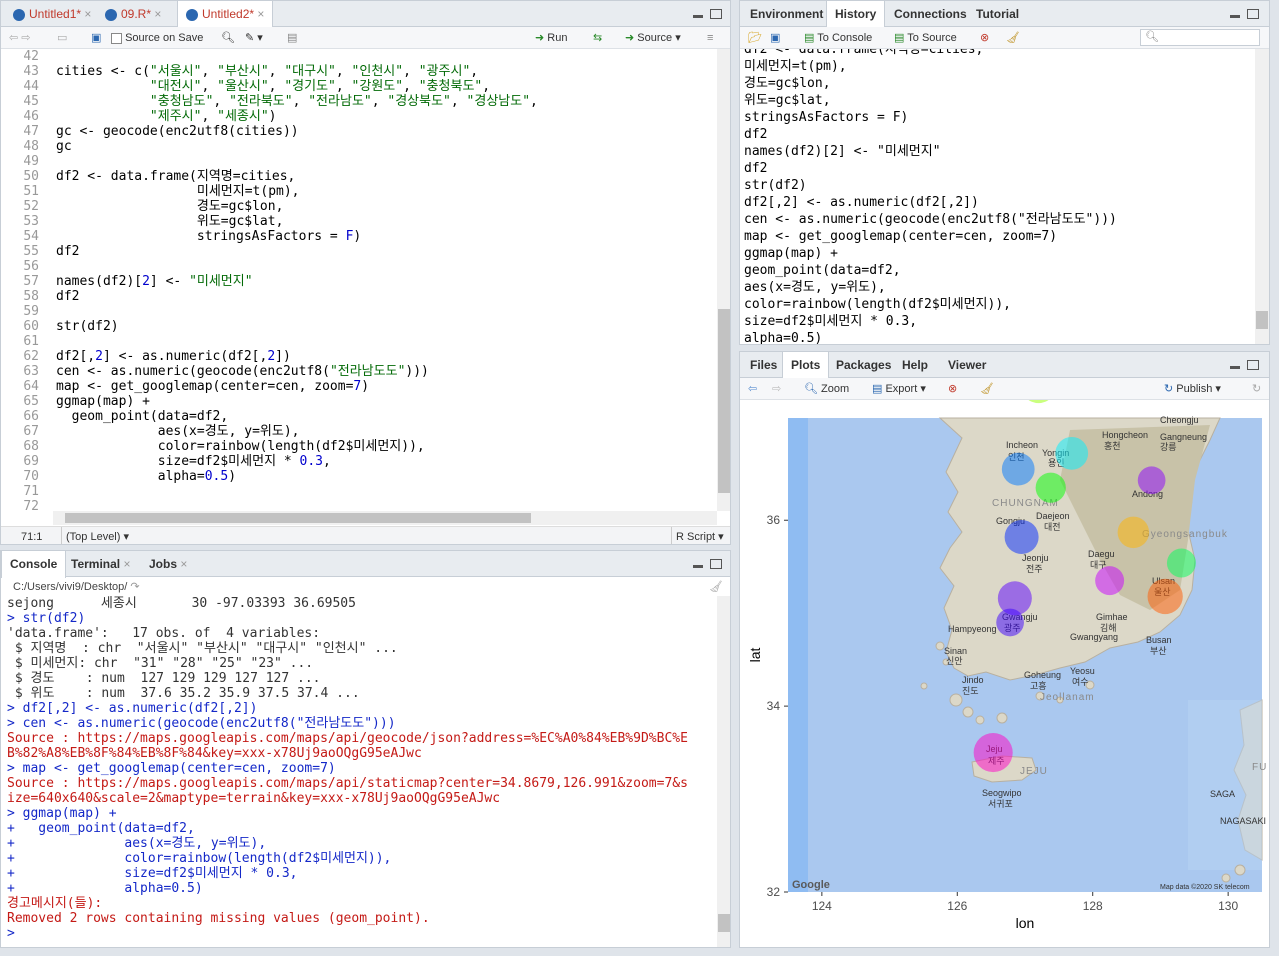 The image size is (1279, 956). Describe the element at coordinates (826, 117) in the screenshot. I see `history-entry: stringsAsFactors = F)` at that location.